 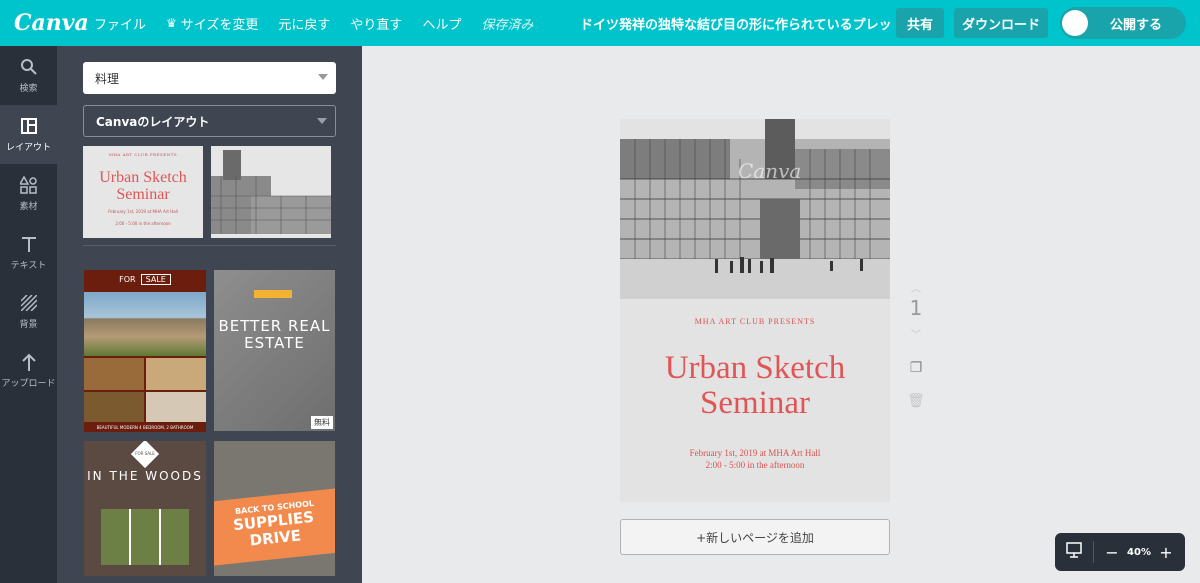 I want to click on event-time: 2:00 - 5:00 in the afternoon, so click(x=755, y=465).